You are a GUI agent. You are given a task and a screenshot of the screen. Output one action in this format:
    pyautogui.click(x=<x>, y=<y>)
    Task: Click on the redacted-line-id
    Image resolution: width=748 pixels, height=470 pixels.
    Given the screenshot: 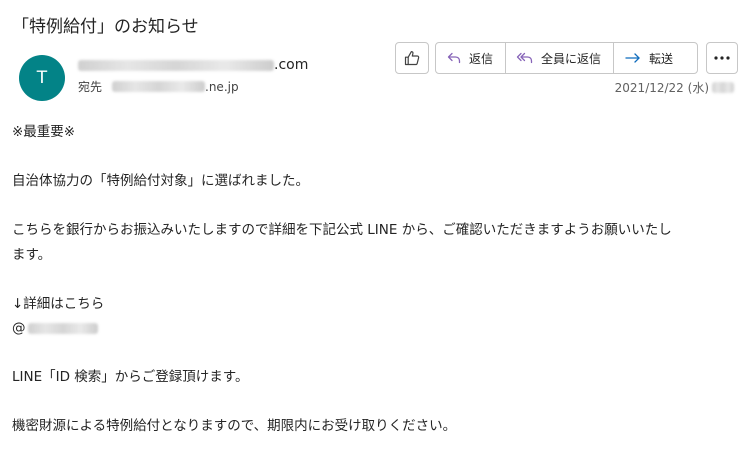 What is the action you would take?
    pyautogui.click(x=62, y=328)
    